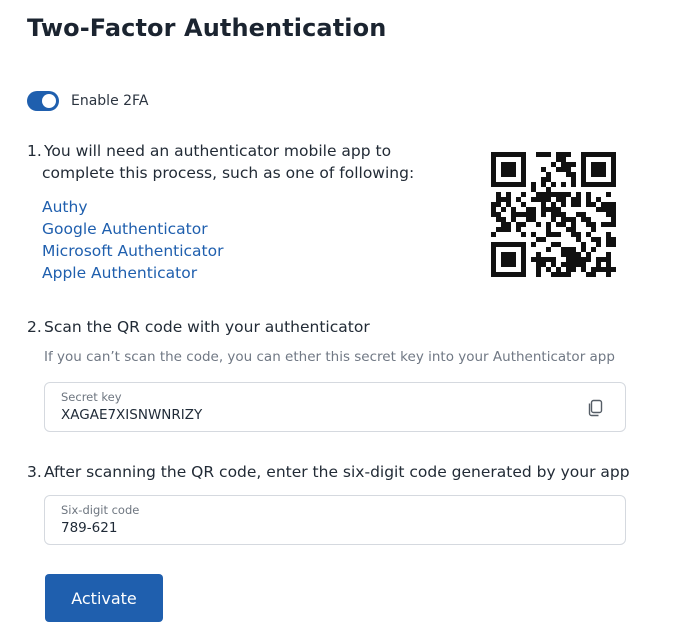 Image resolution: width=700 pixels, height=642 pixels. I want to click on app-link-apple-authenticator: Apple Authenticator, so click(133, 273).